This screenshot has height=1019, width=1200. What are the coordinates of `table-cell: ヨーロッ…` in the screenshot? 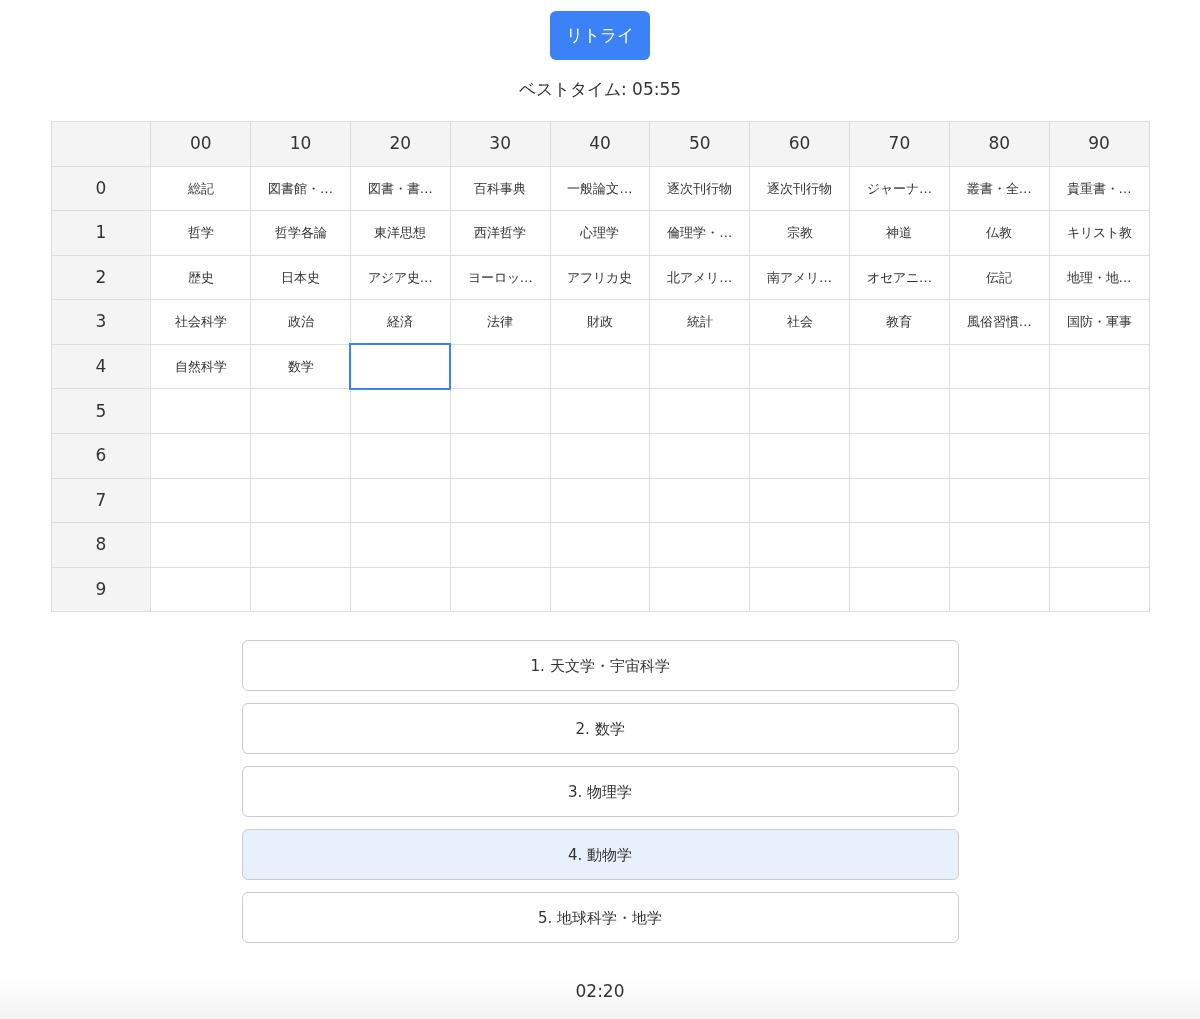 It's located at (500, 277).